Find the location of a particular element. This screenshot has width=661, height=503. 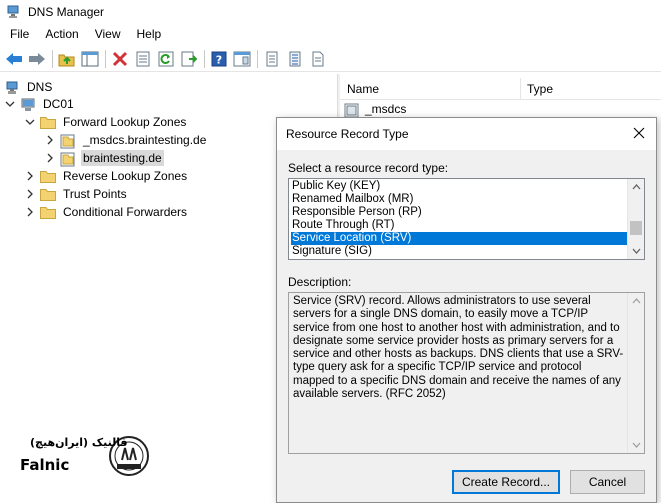

tree-item-braintesting-zone: braintesting.de is located at coordinates (104, 158).